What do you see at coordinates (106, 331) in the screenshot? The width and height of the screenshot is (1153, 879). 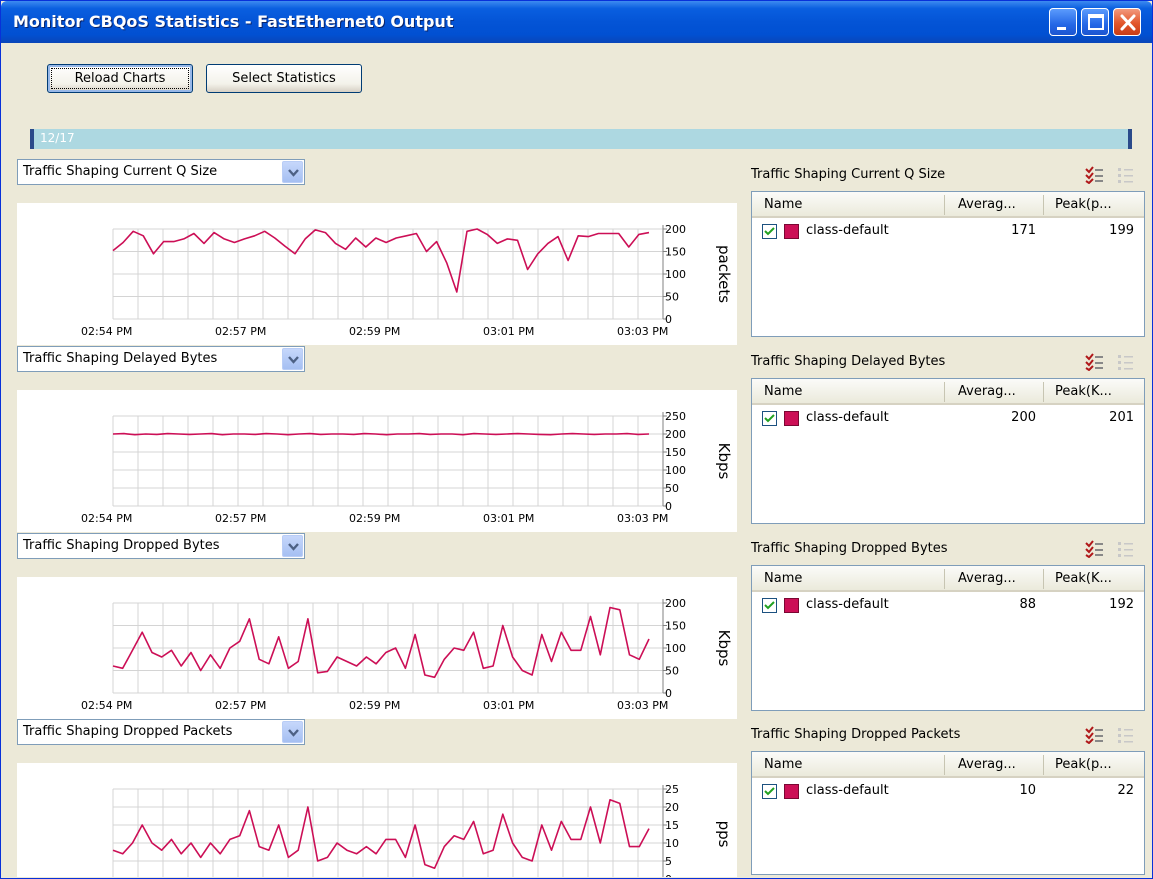 I see `x-tick-label: 02:54 PM` at bounding box center [106, 331].